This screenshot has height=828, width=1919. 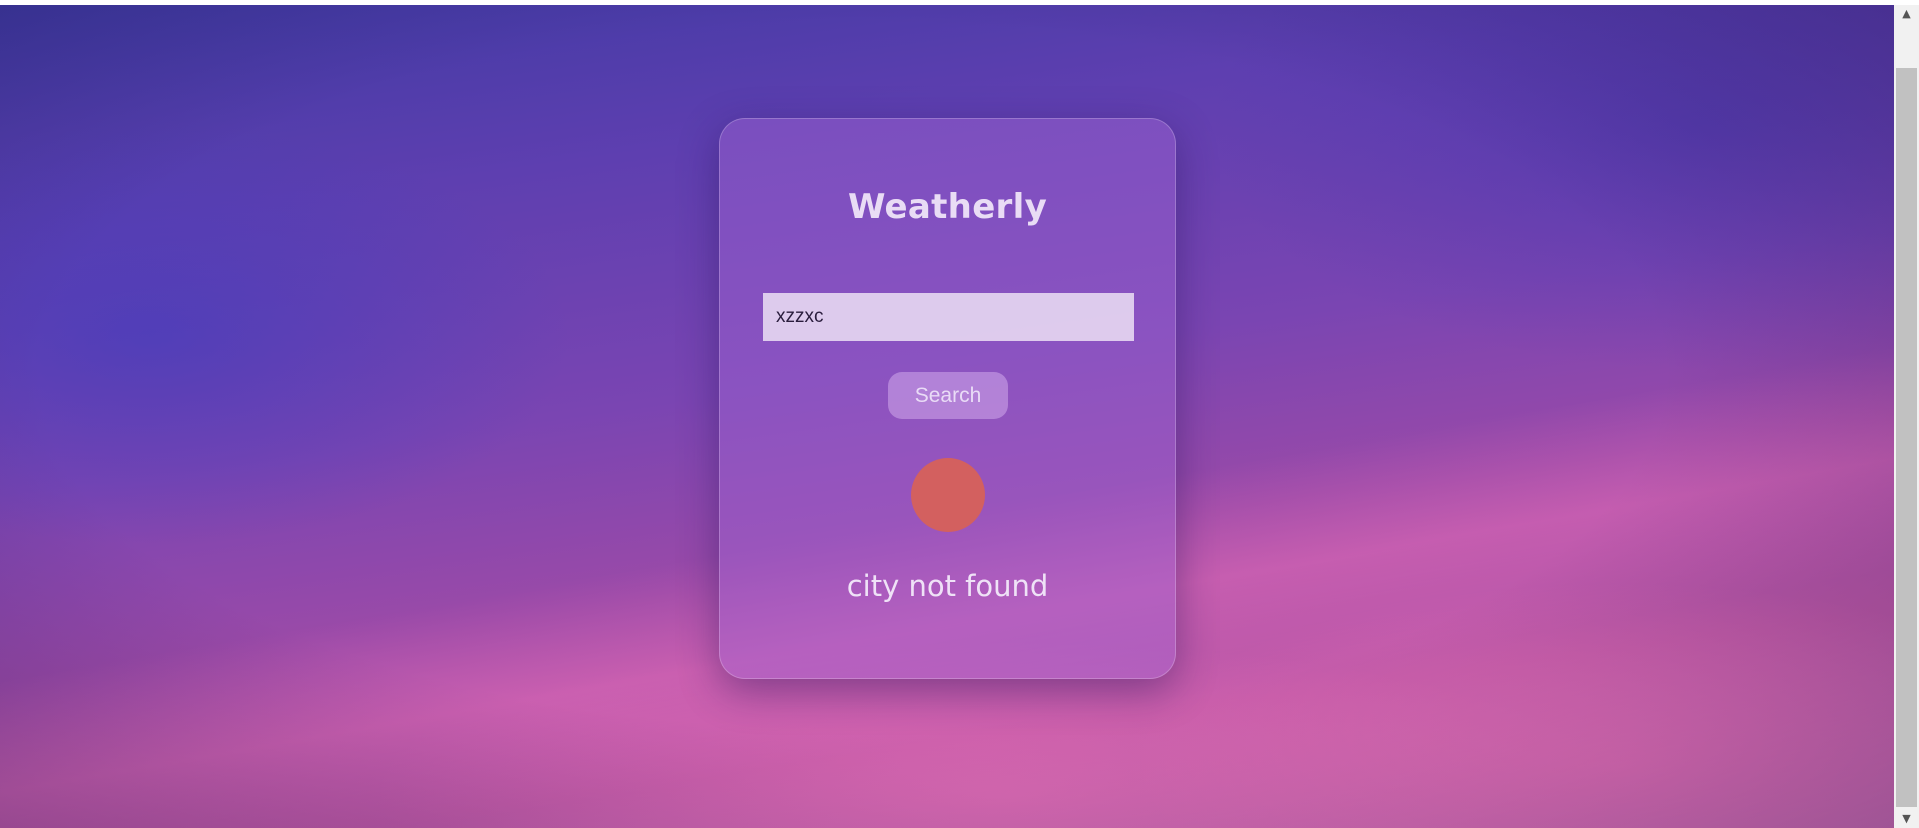 What do you see at coordinates (948, 317) in the screenshot?
I see `city-search-input` at bounding box center [948, 317].